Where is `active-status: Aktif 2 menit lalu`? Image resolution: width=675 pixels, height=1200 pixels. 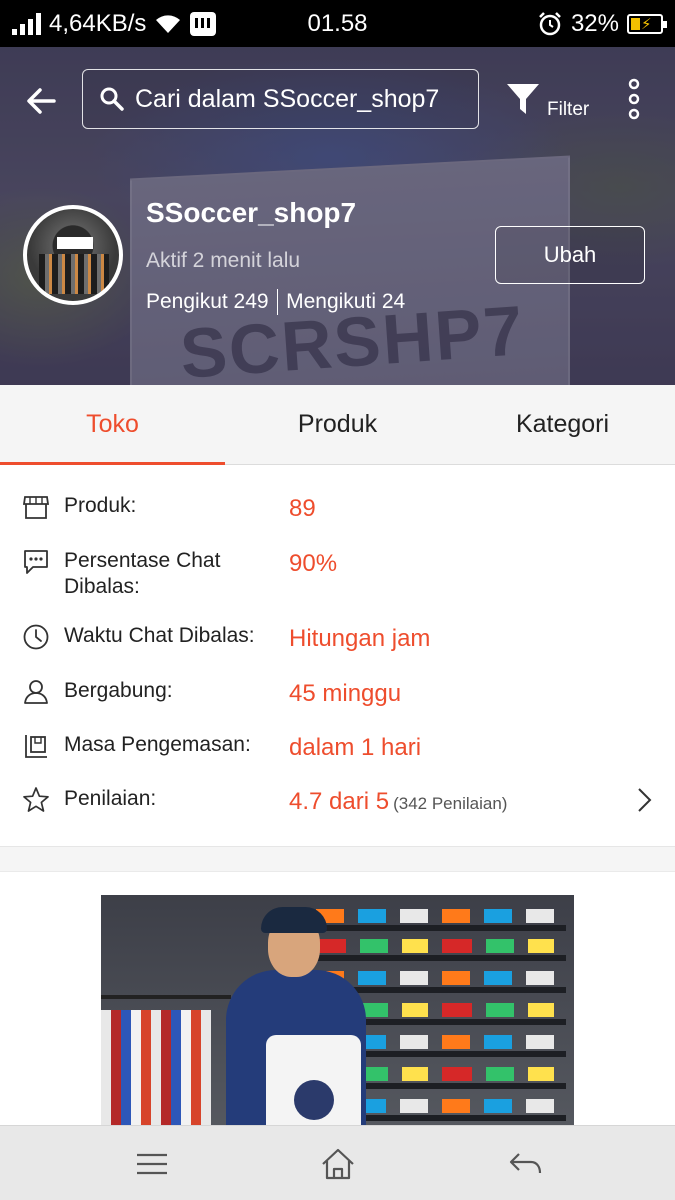
active-status: Aktif 2 menit lalu is located at coordinates (223, 260).